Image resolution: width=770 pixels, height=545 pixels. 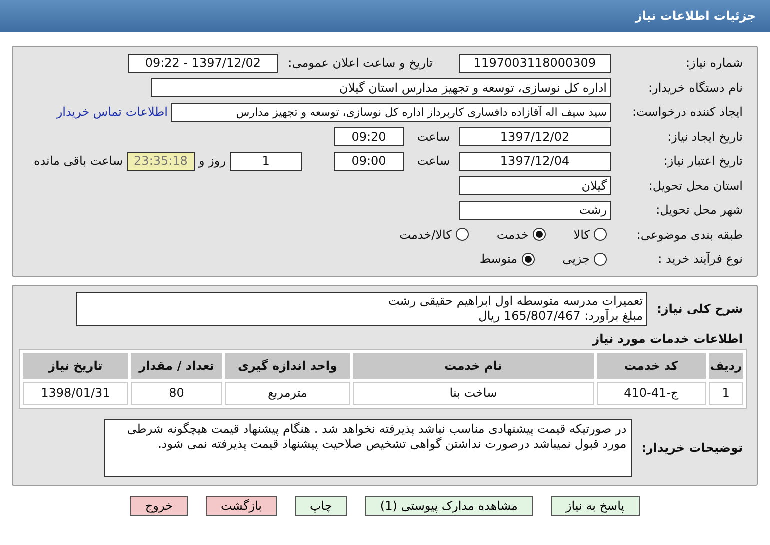 What do you see at coordinates (176, 393) in the screenshot?
I see `table-cell: 80` at bounding box center [176, 393].